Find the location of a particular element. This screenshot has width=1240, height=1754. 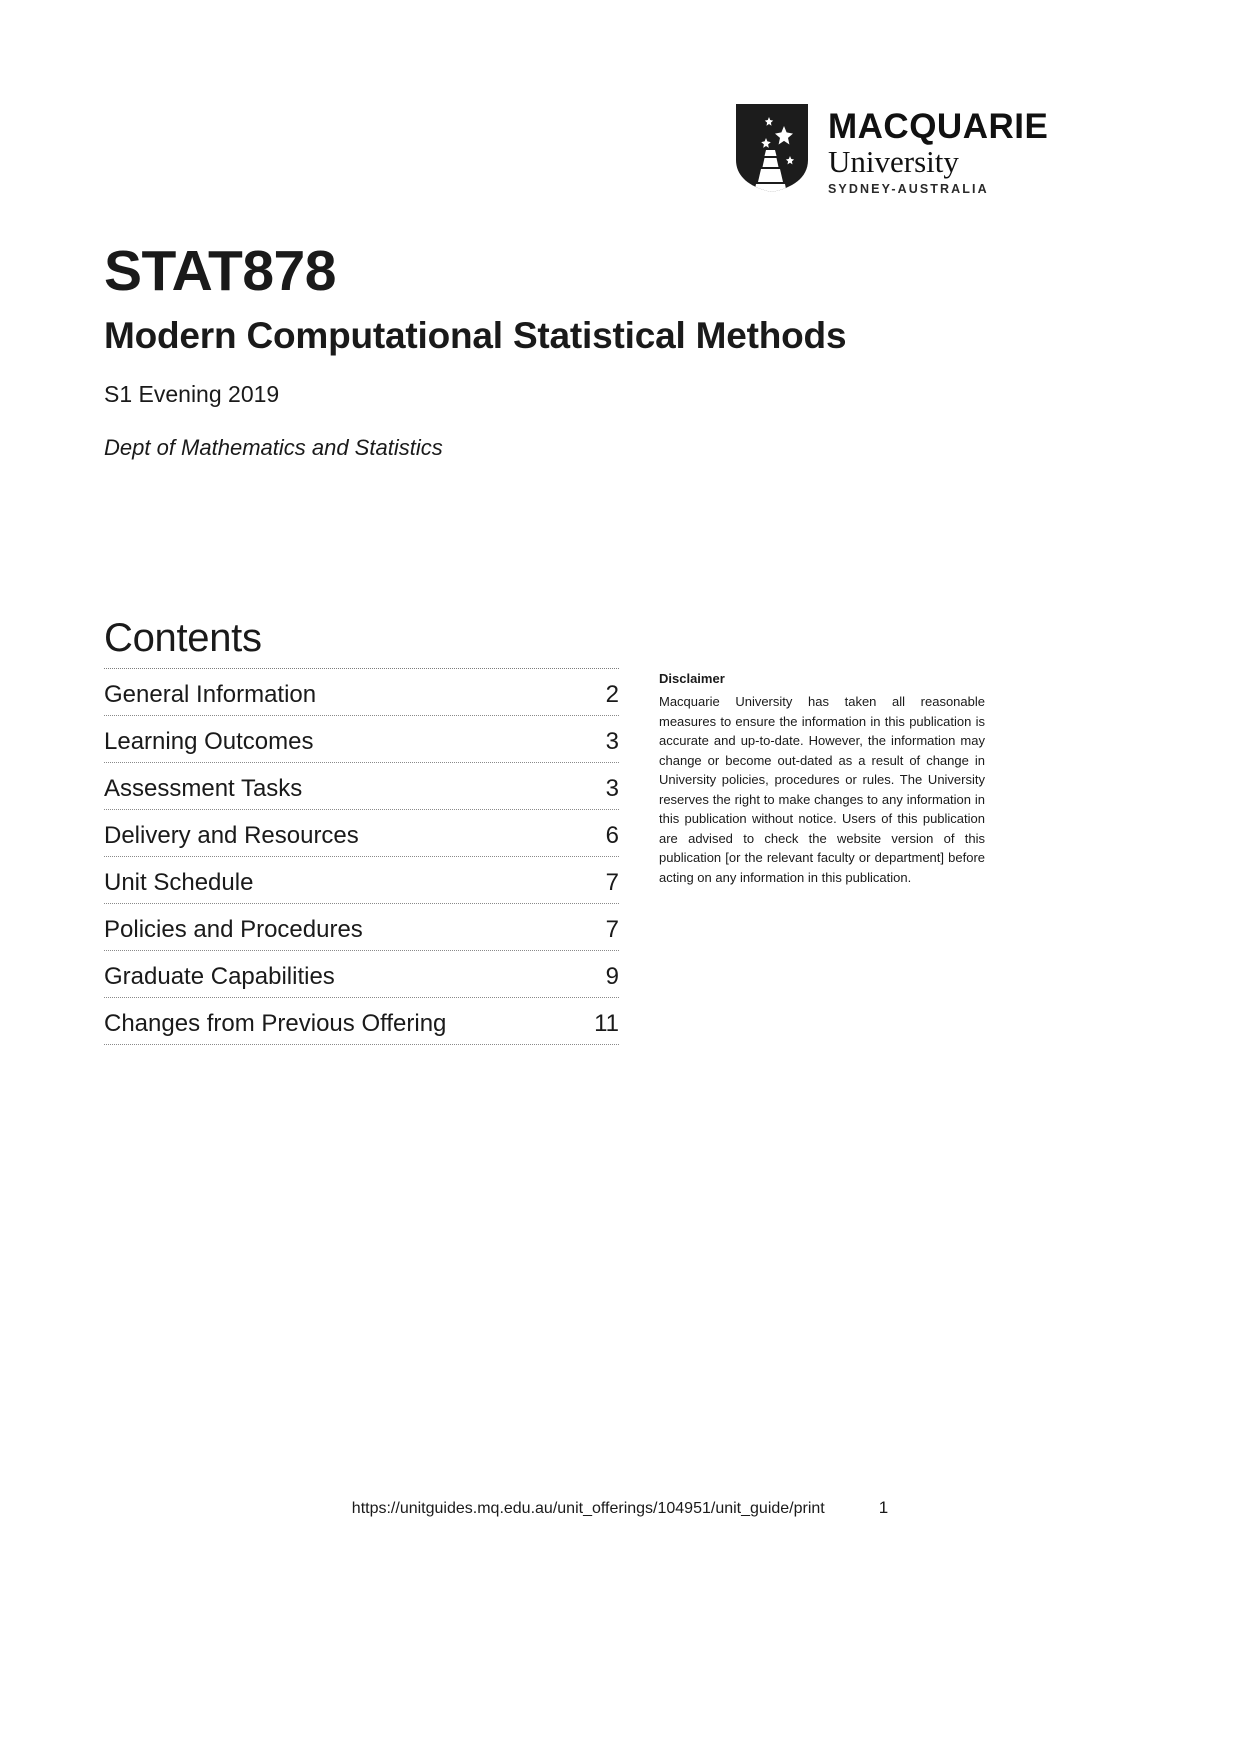

toc-entry-label: Assessment Tasks is located at coordinates (203, 788).